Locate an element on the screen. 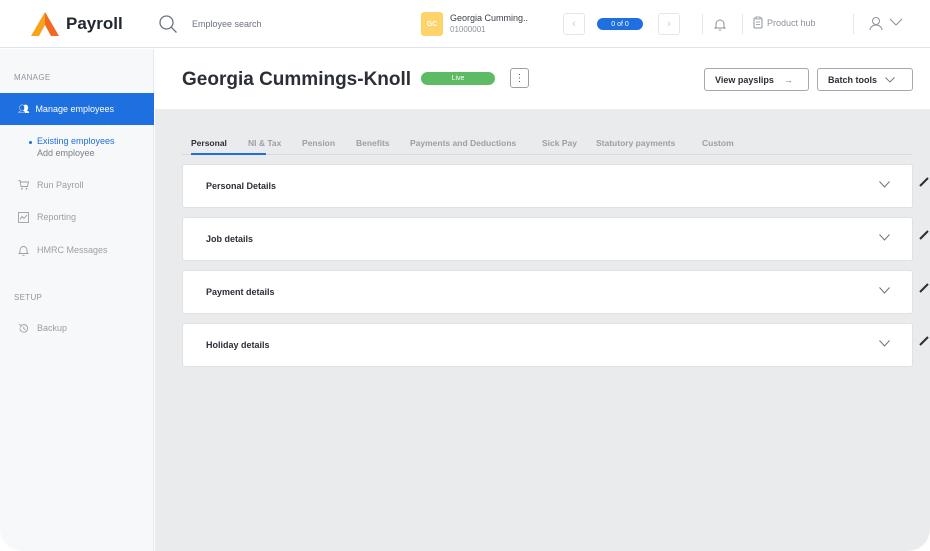  section-title: Payment details is located at coordinates (240, 292).